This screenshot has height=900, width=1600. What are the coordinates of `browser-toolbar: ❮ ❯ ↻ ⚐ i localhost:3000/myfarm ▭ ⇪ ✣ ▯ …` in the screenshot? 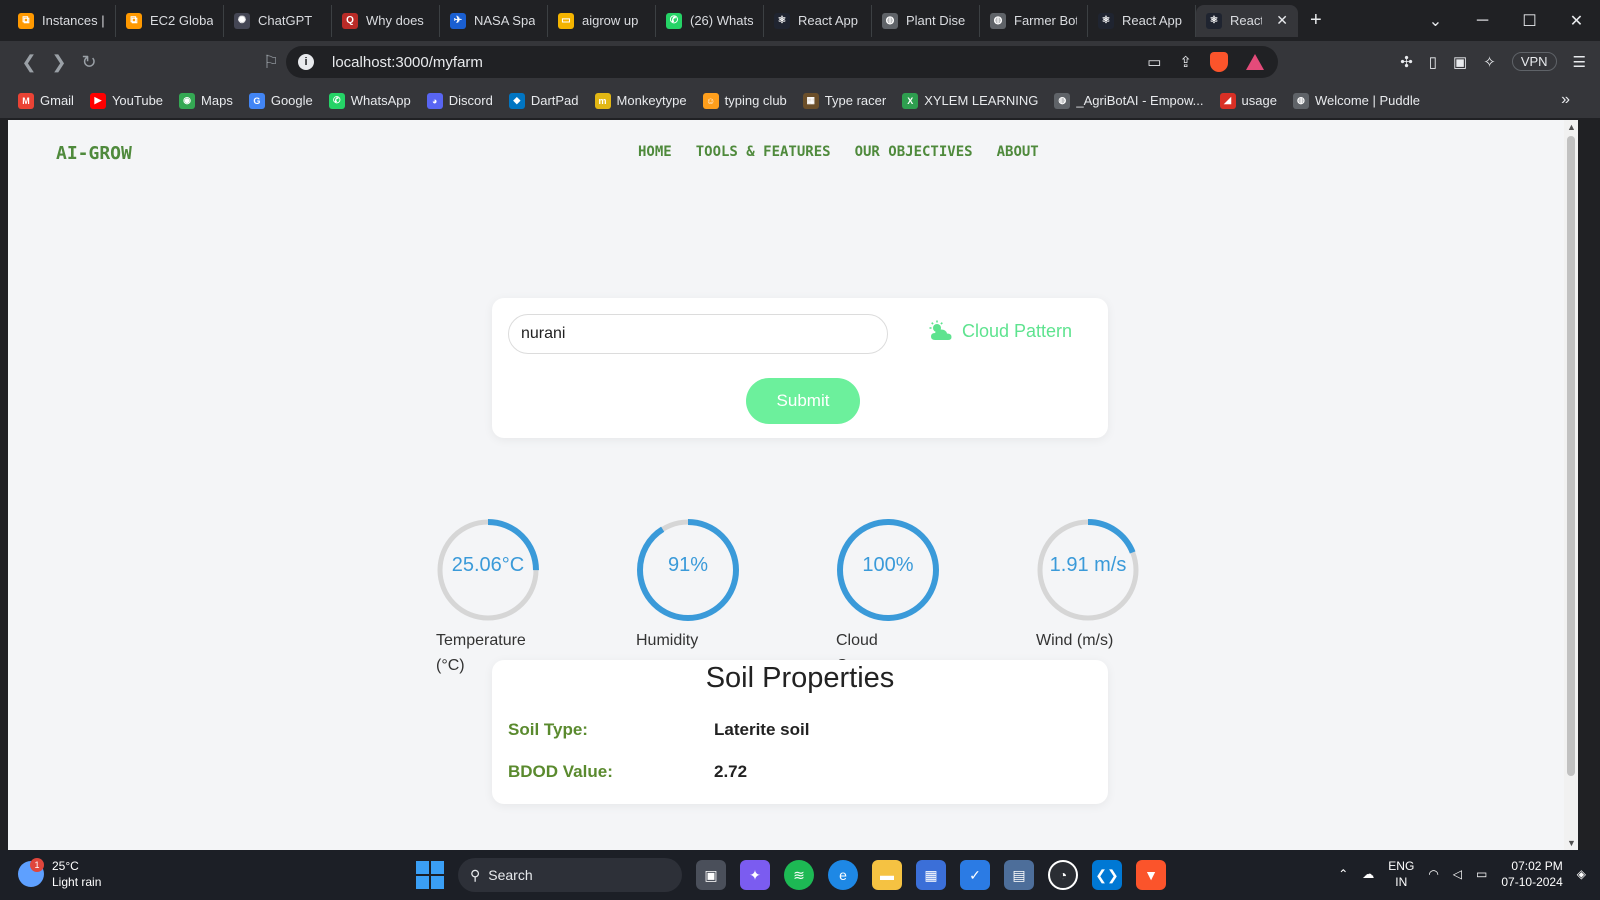 It's located at (800, 62).